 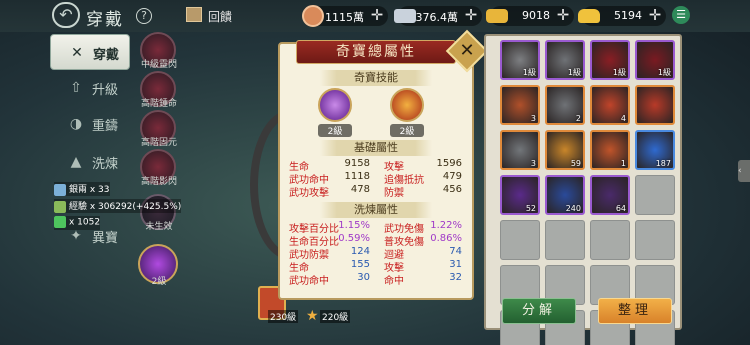 What do you see at coordinates (520, 195) in the screenshot?
I see `inventory-item: 52` at bounding box center [520, 195].